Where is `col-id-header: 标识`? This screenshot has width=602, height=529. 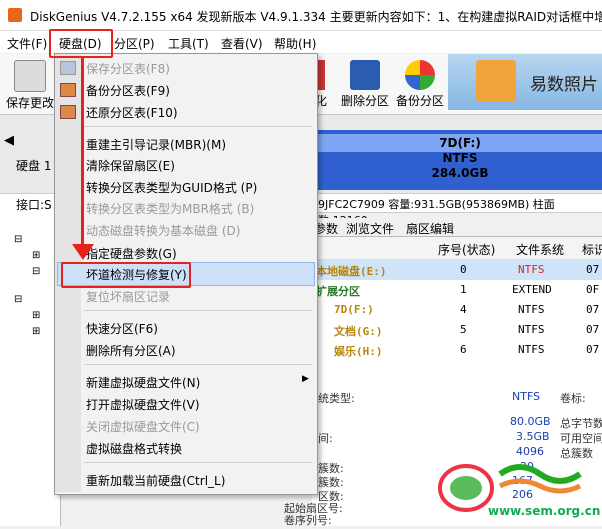 col-id-header: 标识 is located at coordinates (592, 249).